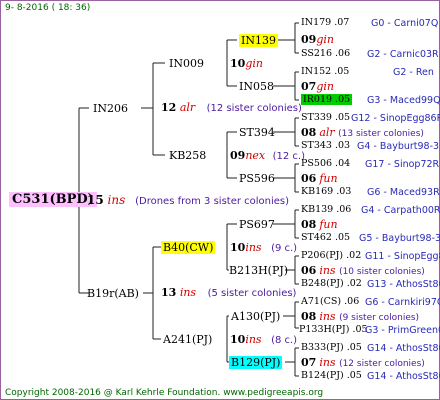  Describe the element at coordinates (413, 72) in the screenshot. I see `in152-line: G2 - Ren` at that location.